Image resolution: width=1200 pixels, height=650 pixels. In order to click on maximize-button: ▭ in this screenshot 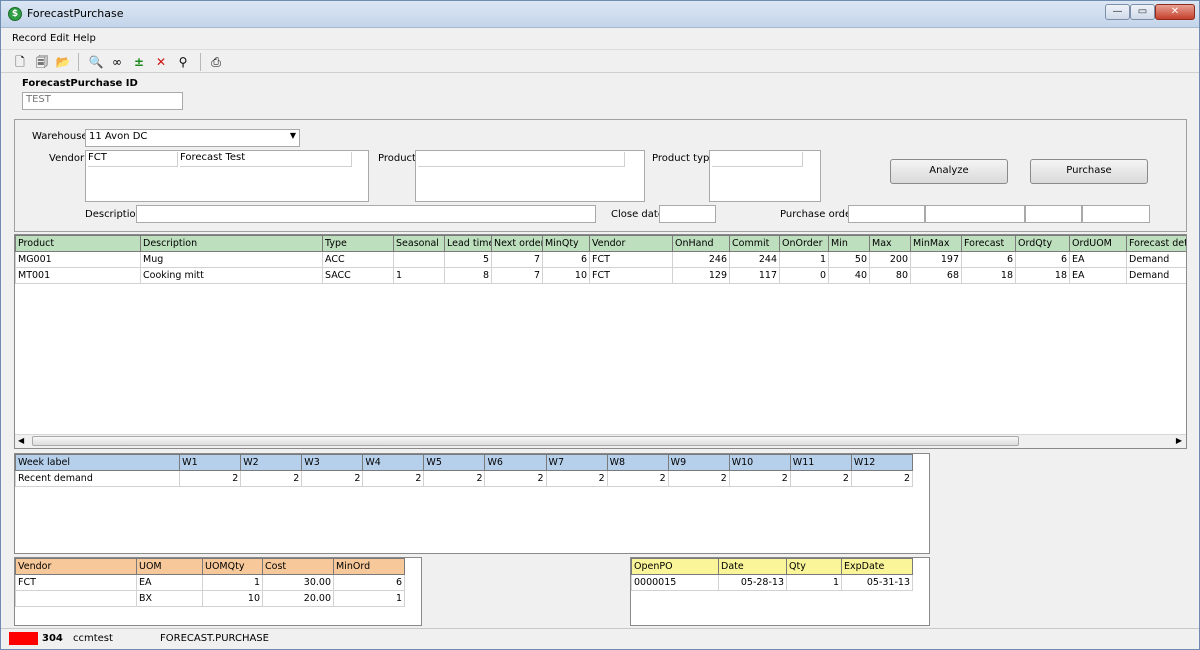, I will do `click(1142, 12)`.